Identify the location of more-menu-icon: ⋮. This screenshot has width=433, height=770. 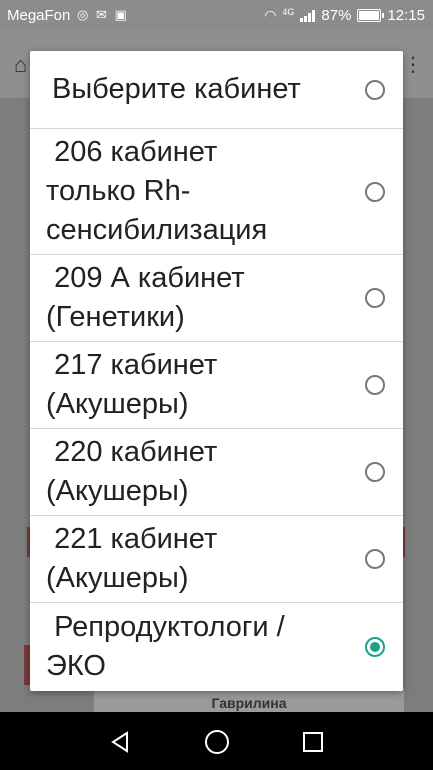
(413, 65).